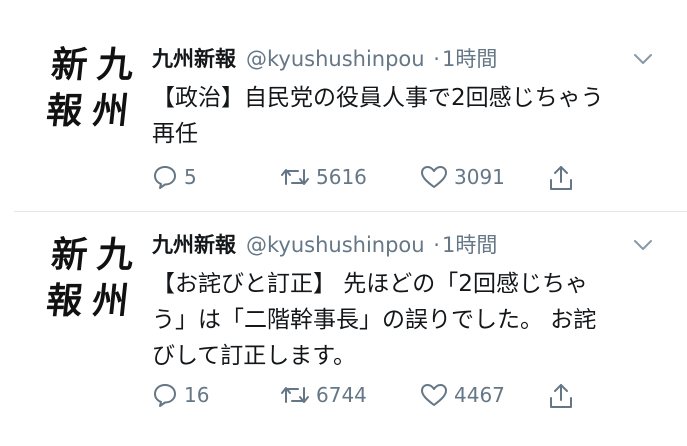  Describe the element at coordinates (378, 116) in the screenshot. I see `tweet-text: 【政治】自民党の役員人事で2回感じちゃう 再任` at that location.